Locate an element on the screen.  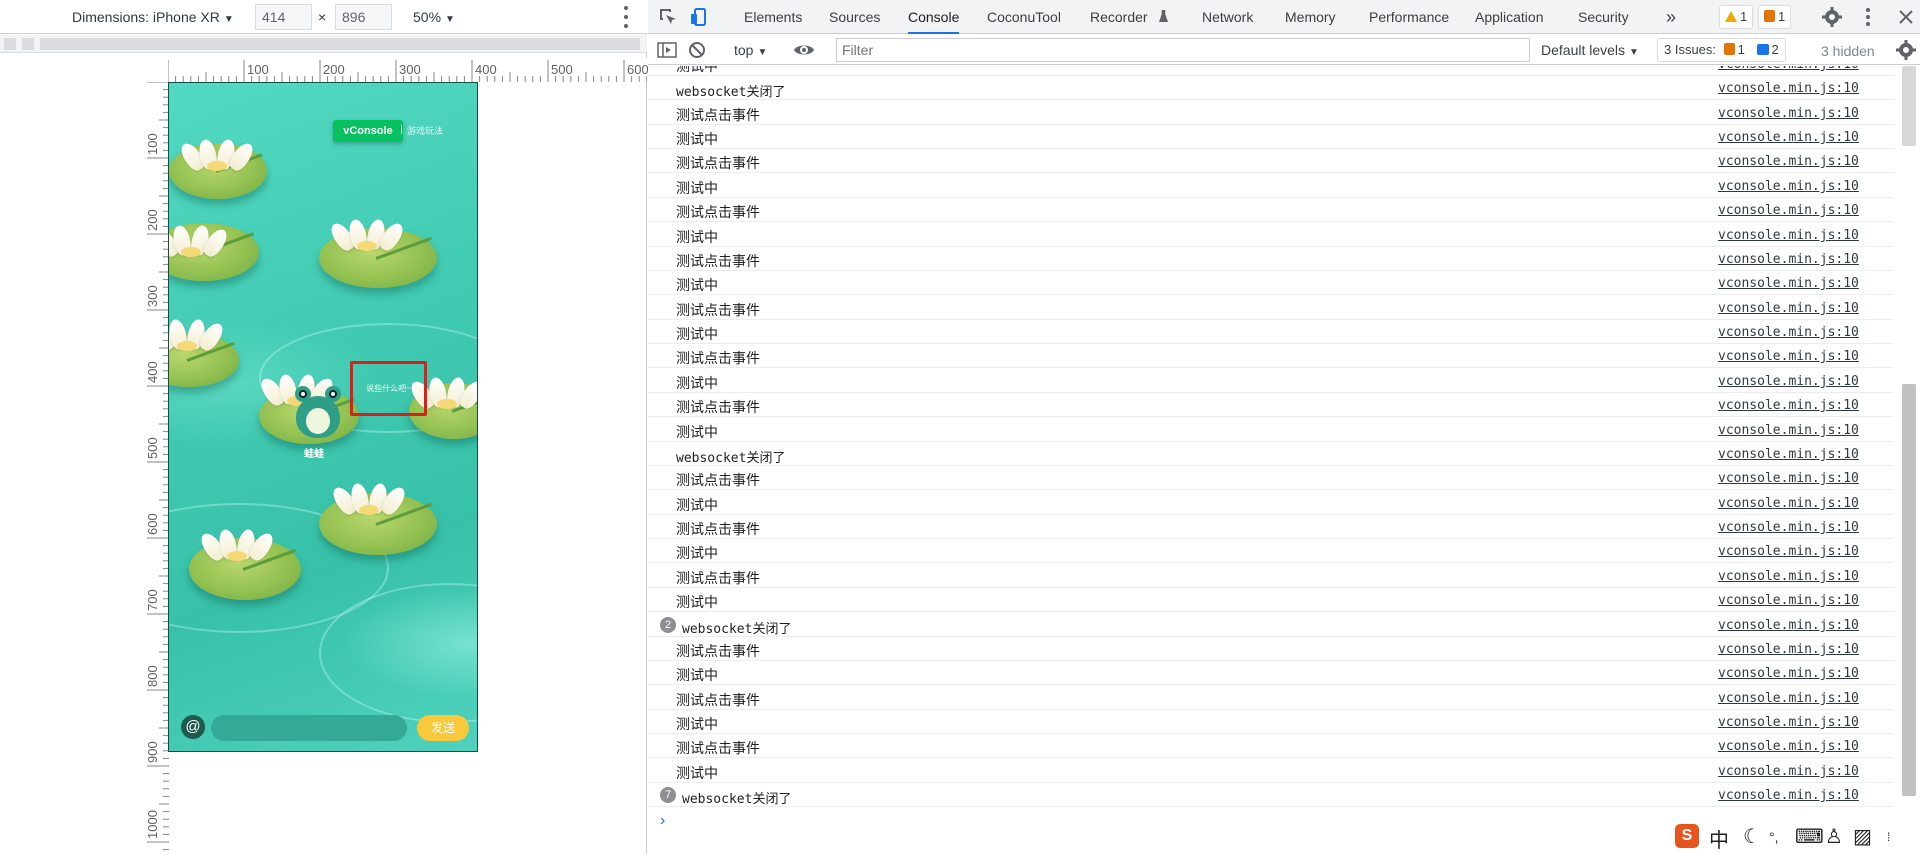
context-selector: top ▼ is located at coordinates (750, 50).